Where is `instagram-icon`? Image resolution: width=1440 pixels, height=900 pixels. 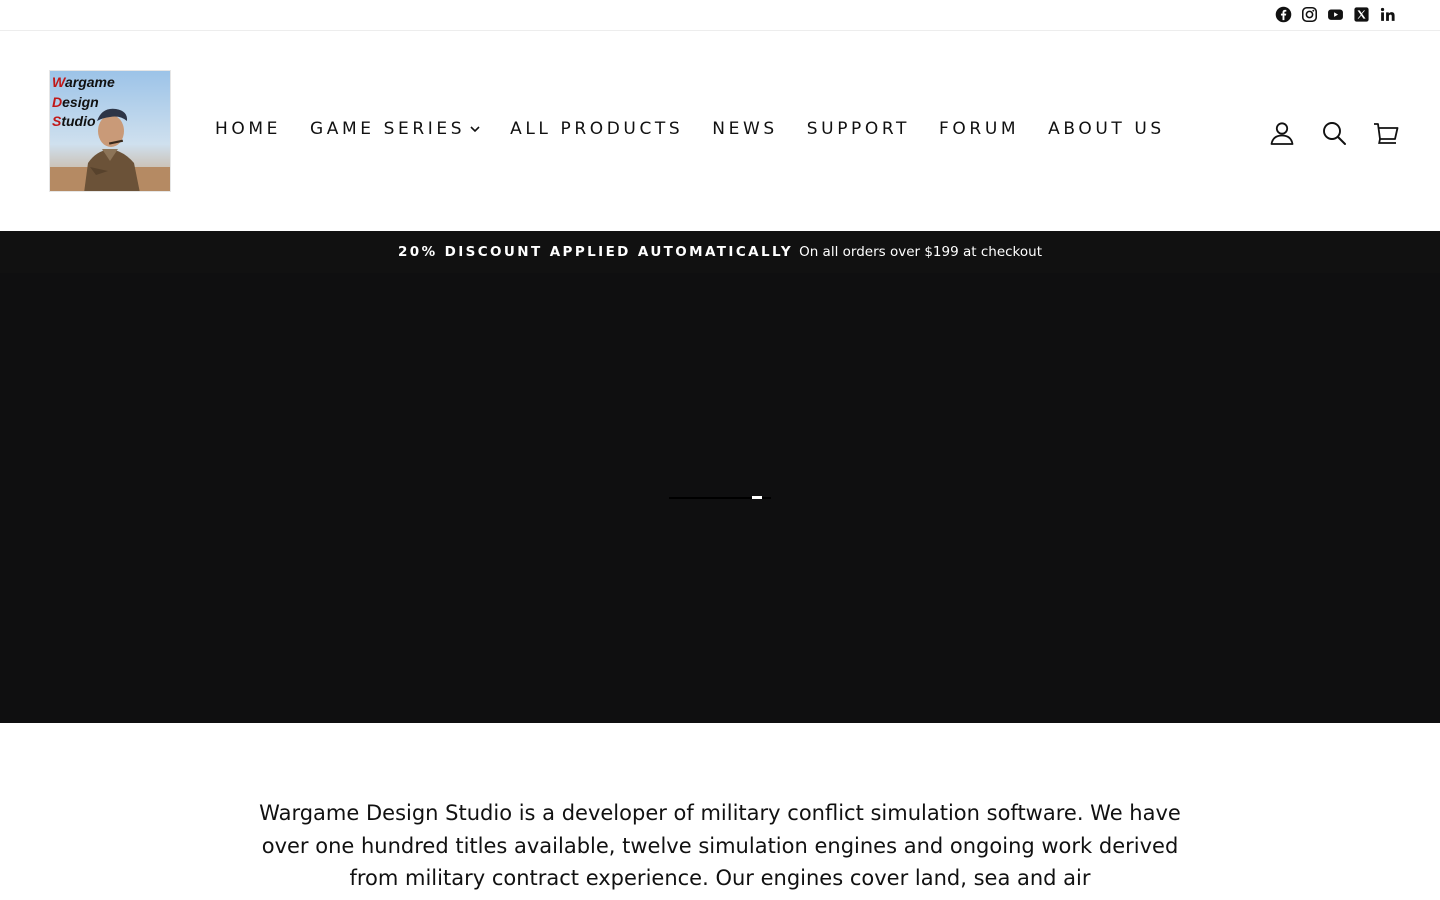
instagram-icon is located at coordinates (1309, 14).